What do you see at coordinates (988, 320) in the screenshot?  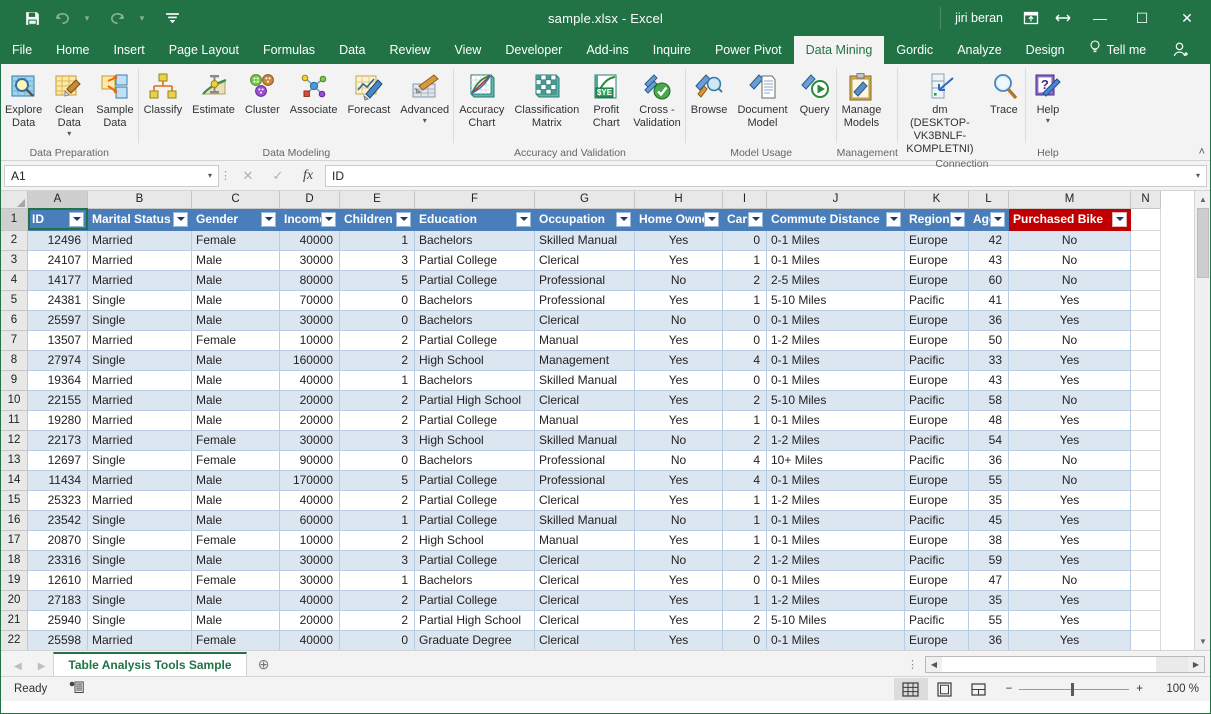 I see `table-cell: 36` at bounding box center [988, 320].